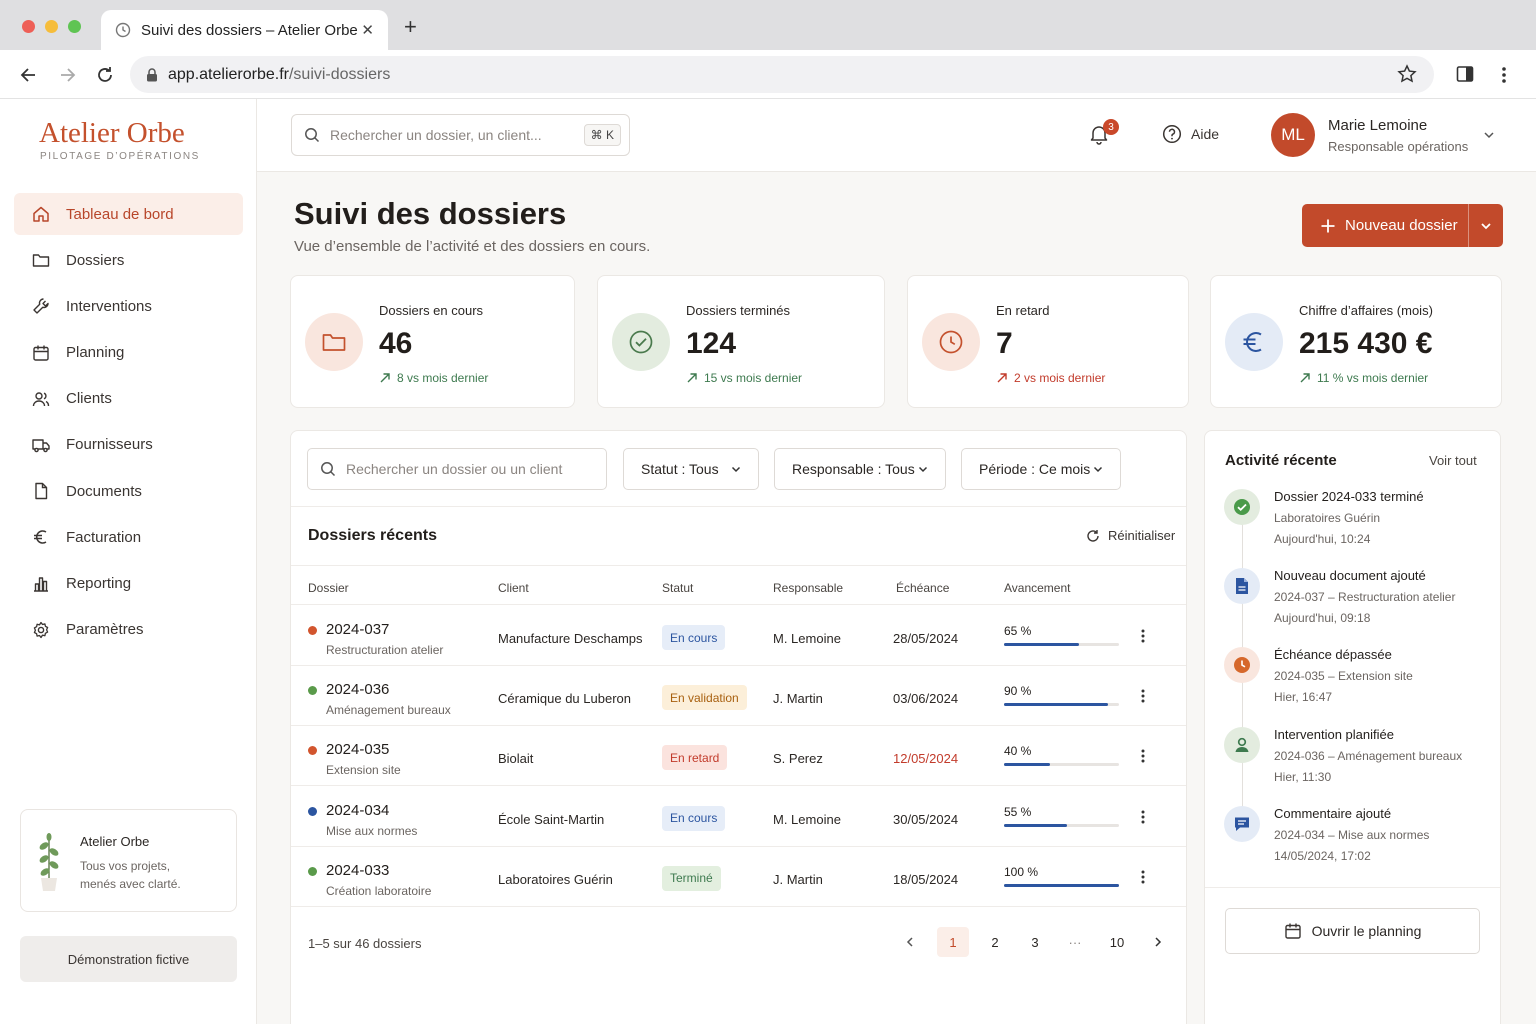 Image resolution: width=1536 pixels, height=1024 pixels. Describe the element at coordinates (357, 629) in the screenshot. I see `dossier-id: 2024-037` at that location.